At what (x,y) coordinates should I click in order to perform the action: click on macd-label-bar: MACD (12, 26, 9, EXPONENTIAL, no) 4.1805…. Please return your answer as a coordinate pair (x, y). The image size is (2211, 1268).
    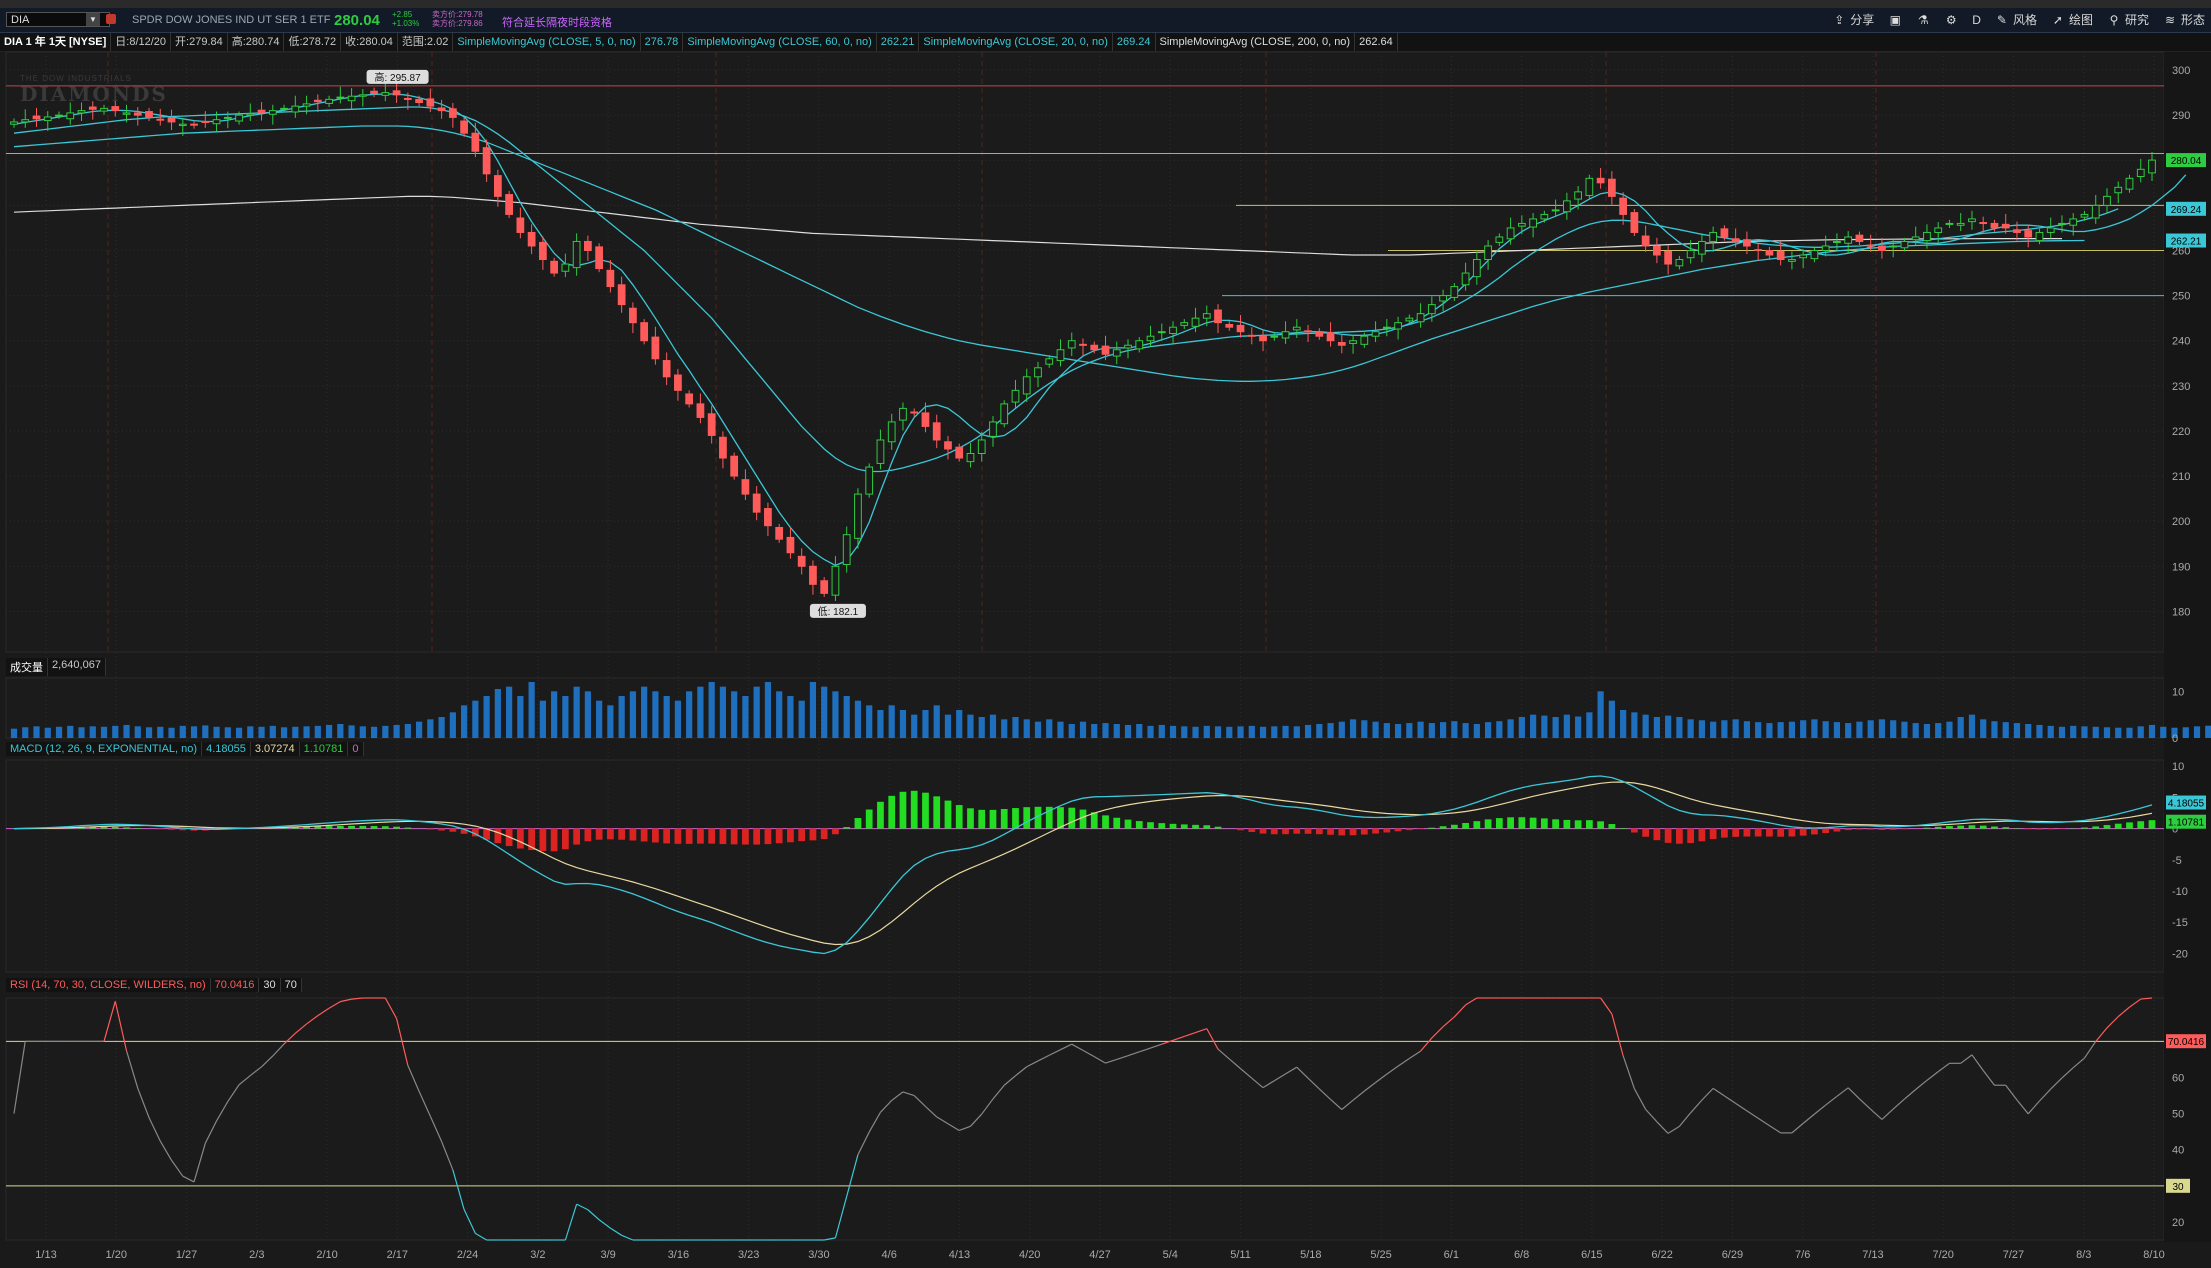
    Looking at the image, I should click on (185, 749).